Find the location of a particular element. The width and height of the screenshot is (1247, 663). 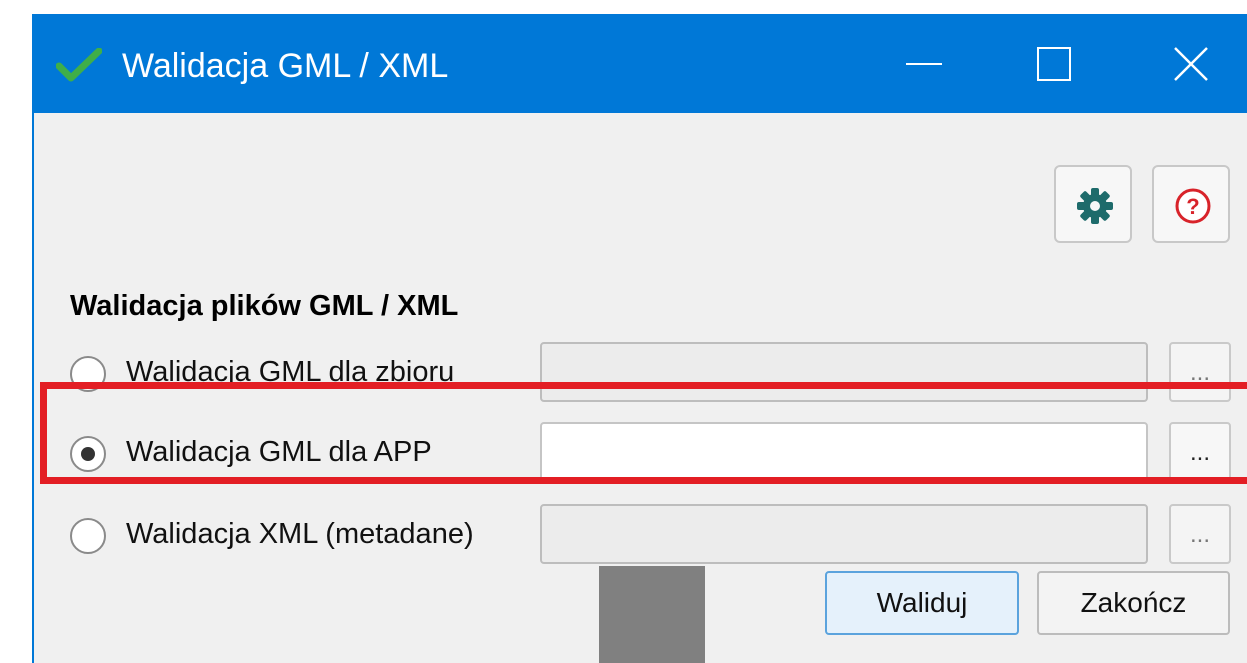

path-field-xml-metadata is located at coordinates (844, 534).